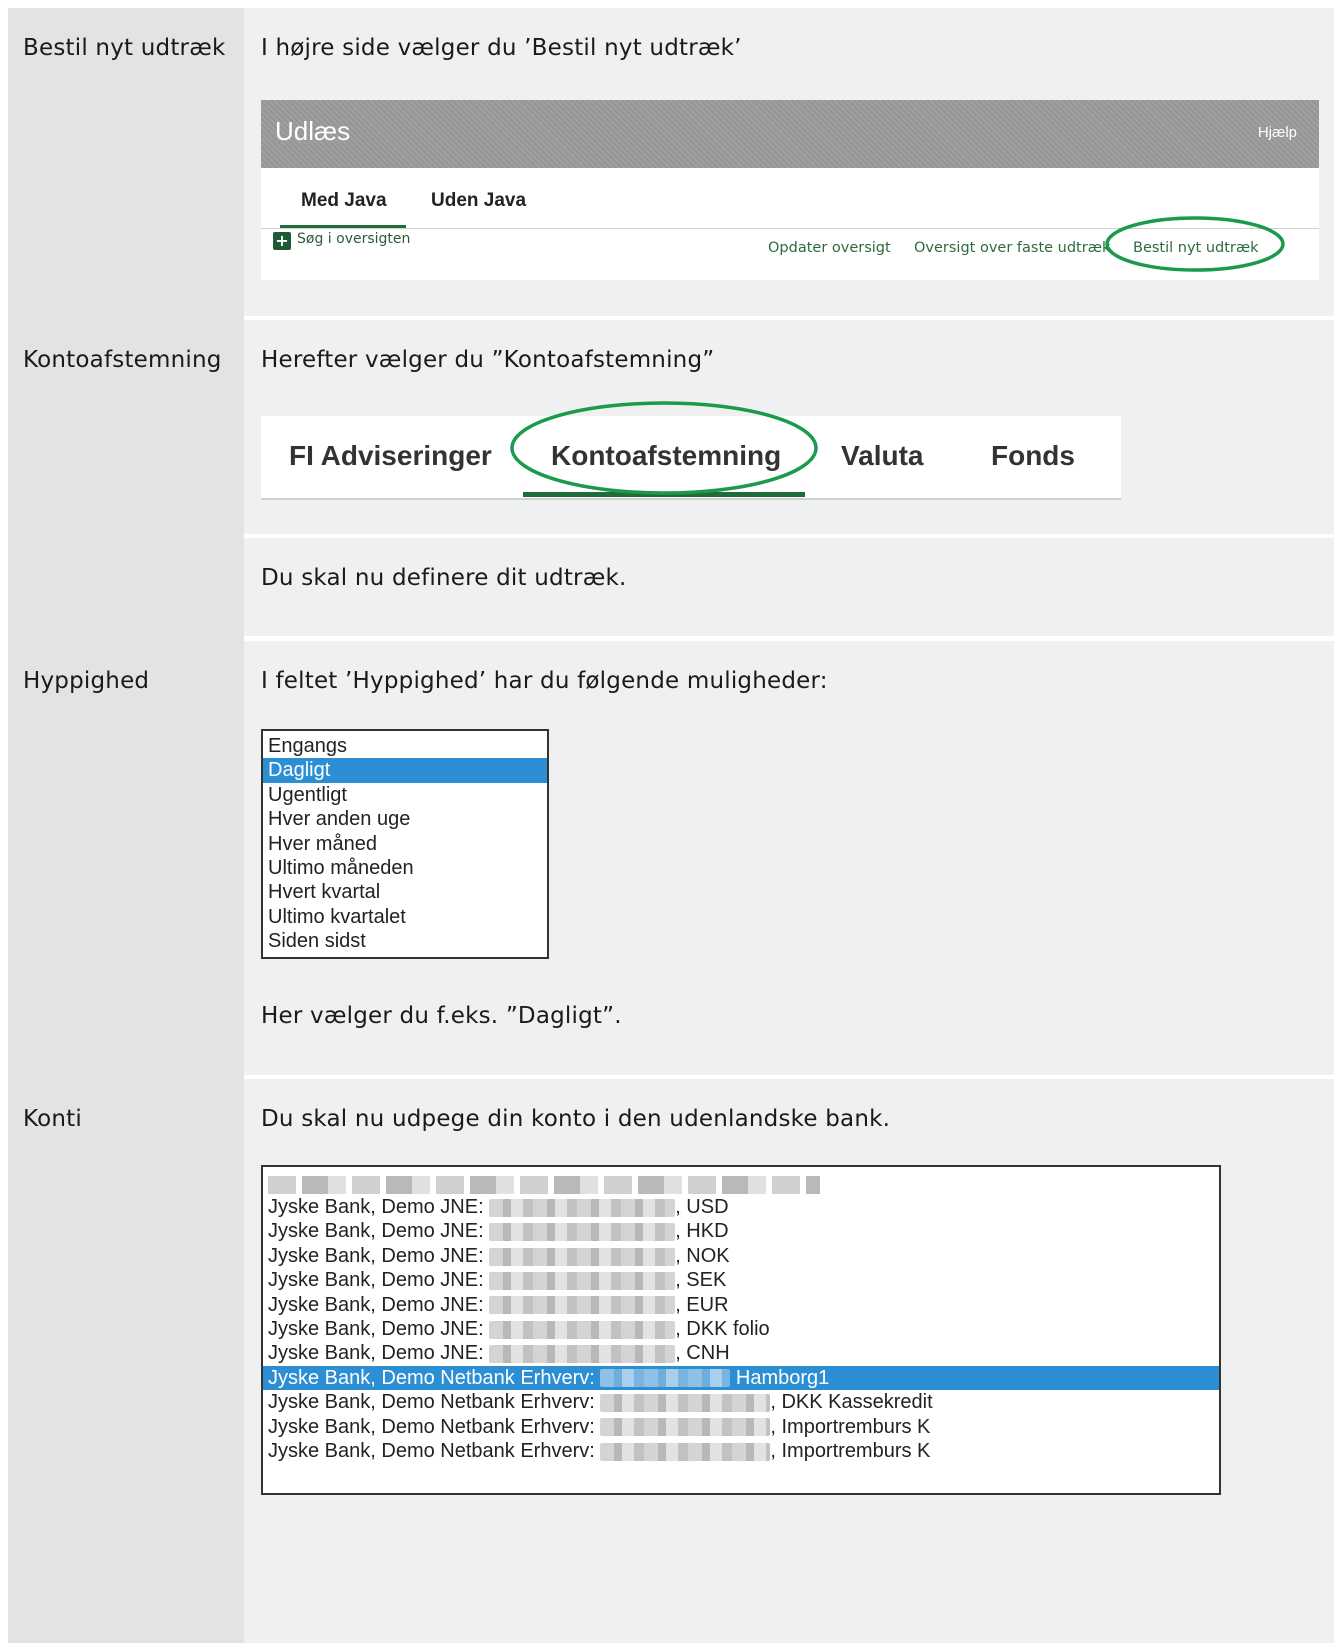  I want to click on account-suffix: , DKK Kassekredit, so click(851, 1402).